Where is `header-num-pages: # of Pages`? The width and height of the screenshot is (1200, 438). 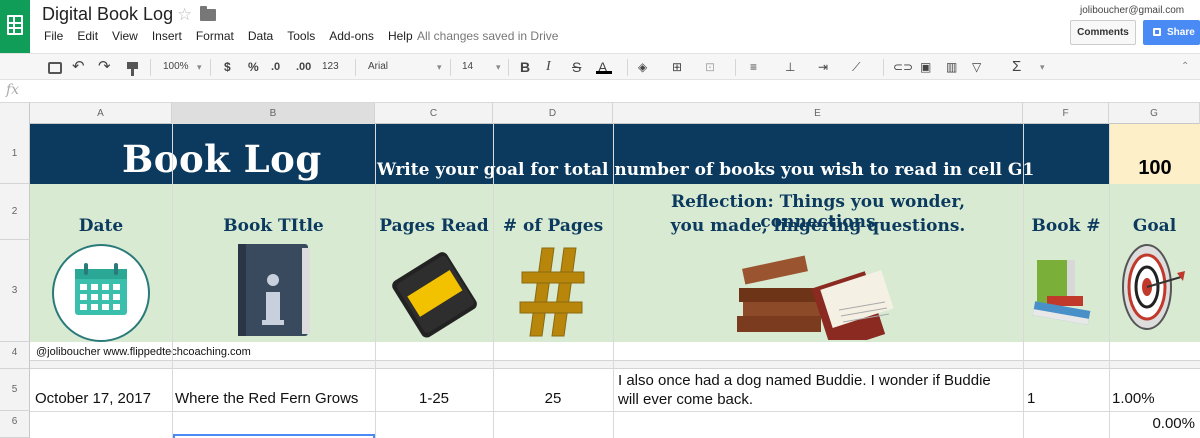
header-num-pages: # of Pages is located at coordinates (553, 226).